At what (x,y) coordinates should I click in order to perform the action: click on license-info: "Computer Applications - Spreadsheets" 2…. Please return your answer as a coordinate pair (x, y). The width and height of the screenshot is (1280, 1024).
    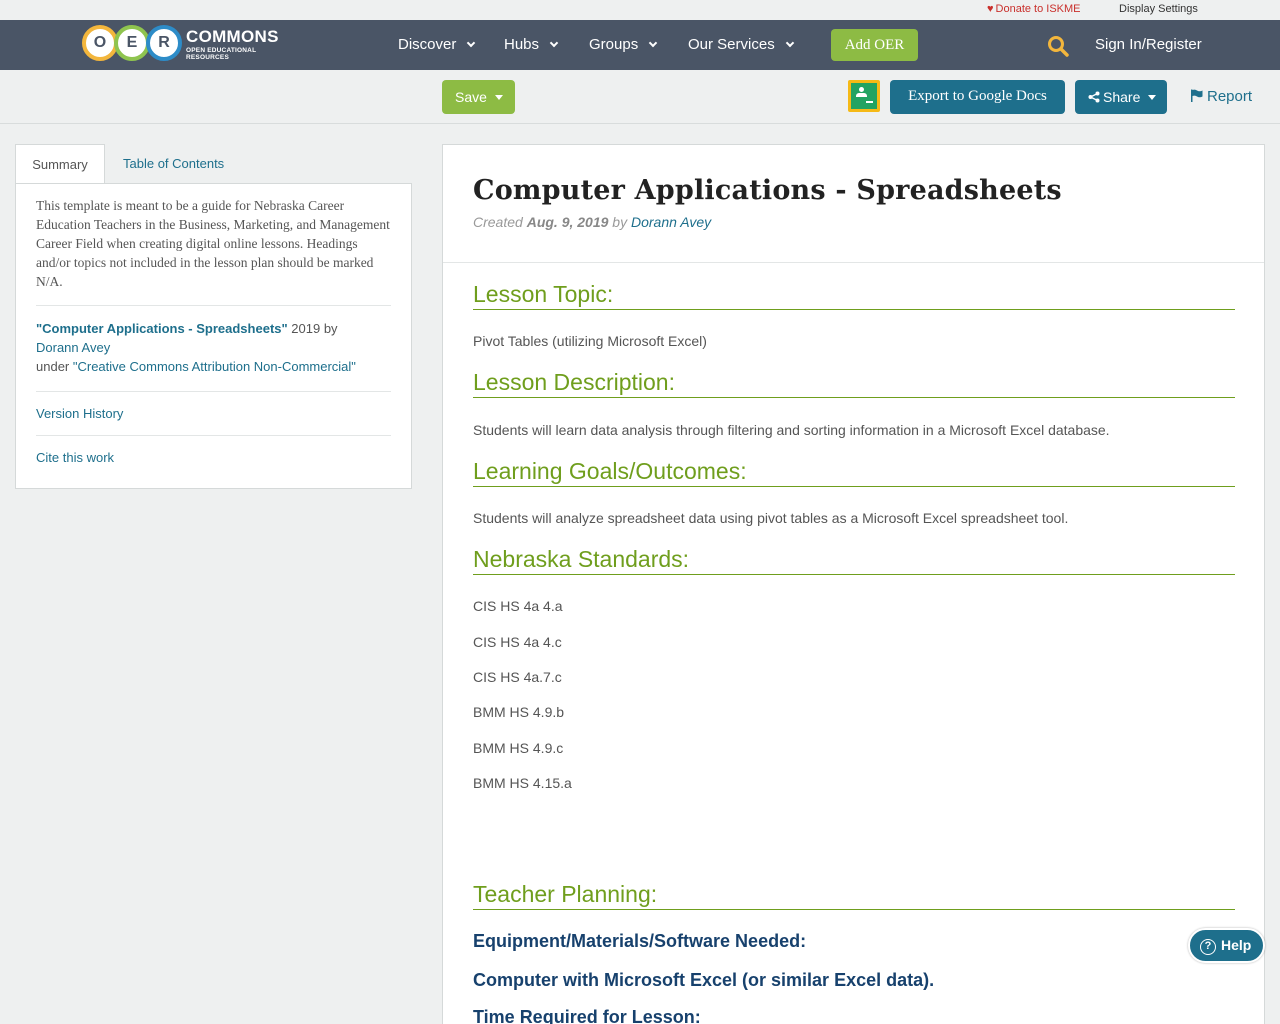
    Looking at the image, I should click on (213, 348).